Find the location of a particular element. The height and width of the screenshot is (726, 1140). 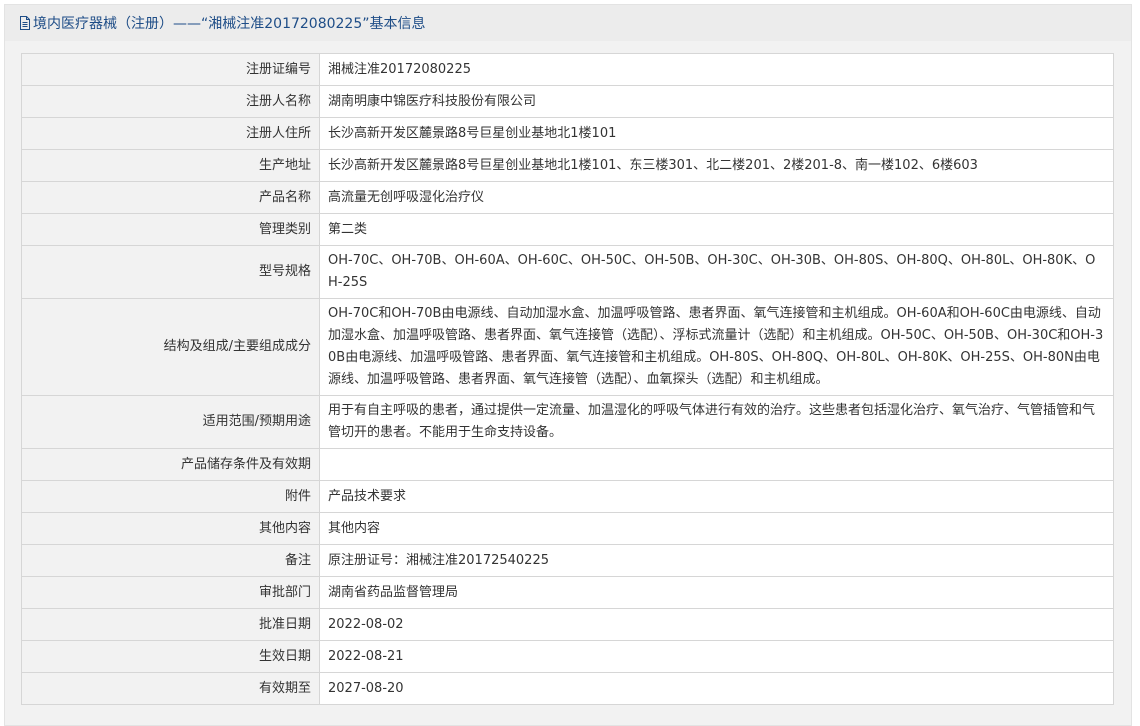

field-label: 生产地址 is located at coordinates (170, 165).